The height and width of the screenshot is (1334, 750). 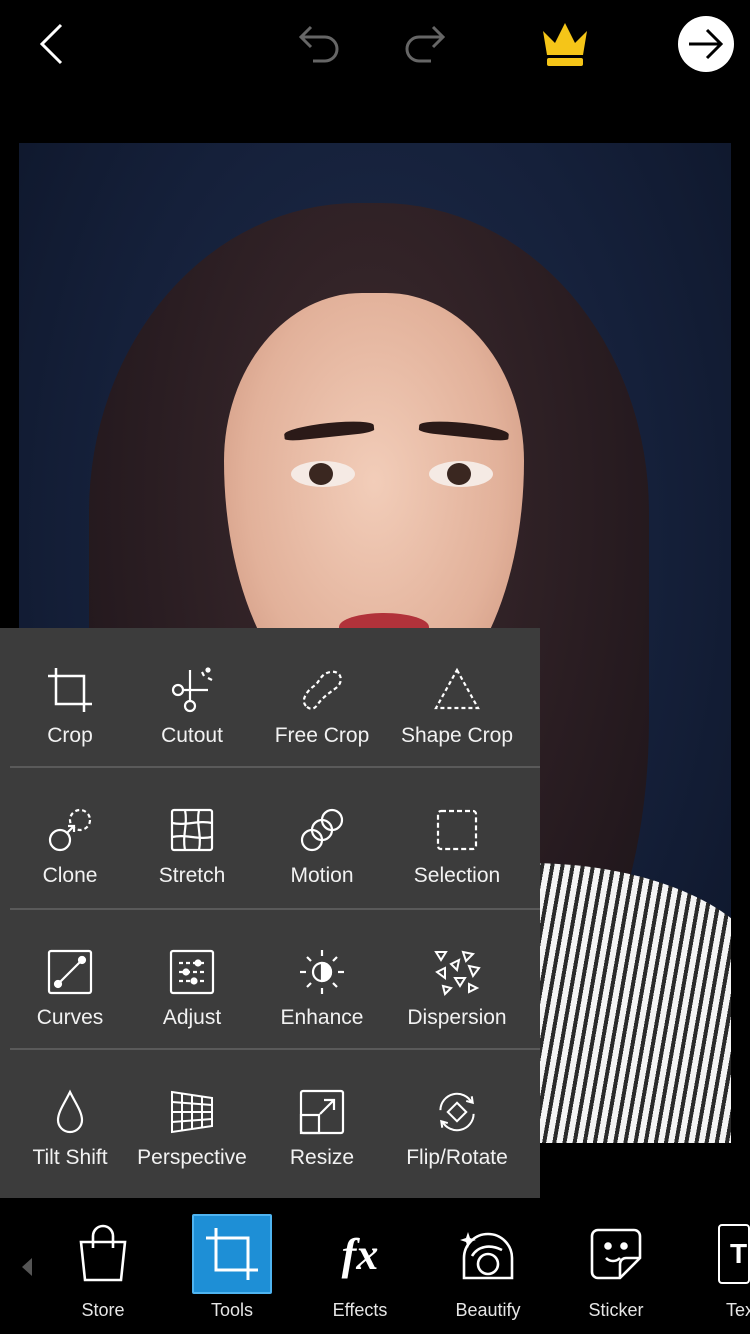 What do you see at coordinates (457, 875) in the screenshot?
I see `tool-label: Selection` at bounding box center [457, 875].